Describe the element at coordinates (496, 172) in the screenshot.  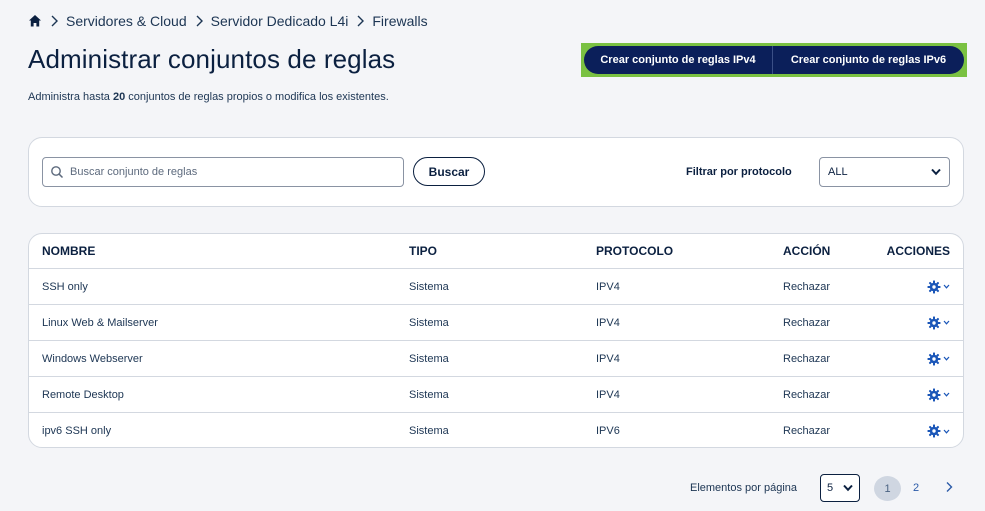
I see `filter-card: Buscar Filtrar por protocolo ALL` at that location.